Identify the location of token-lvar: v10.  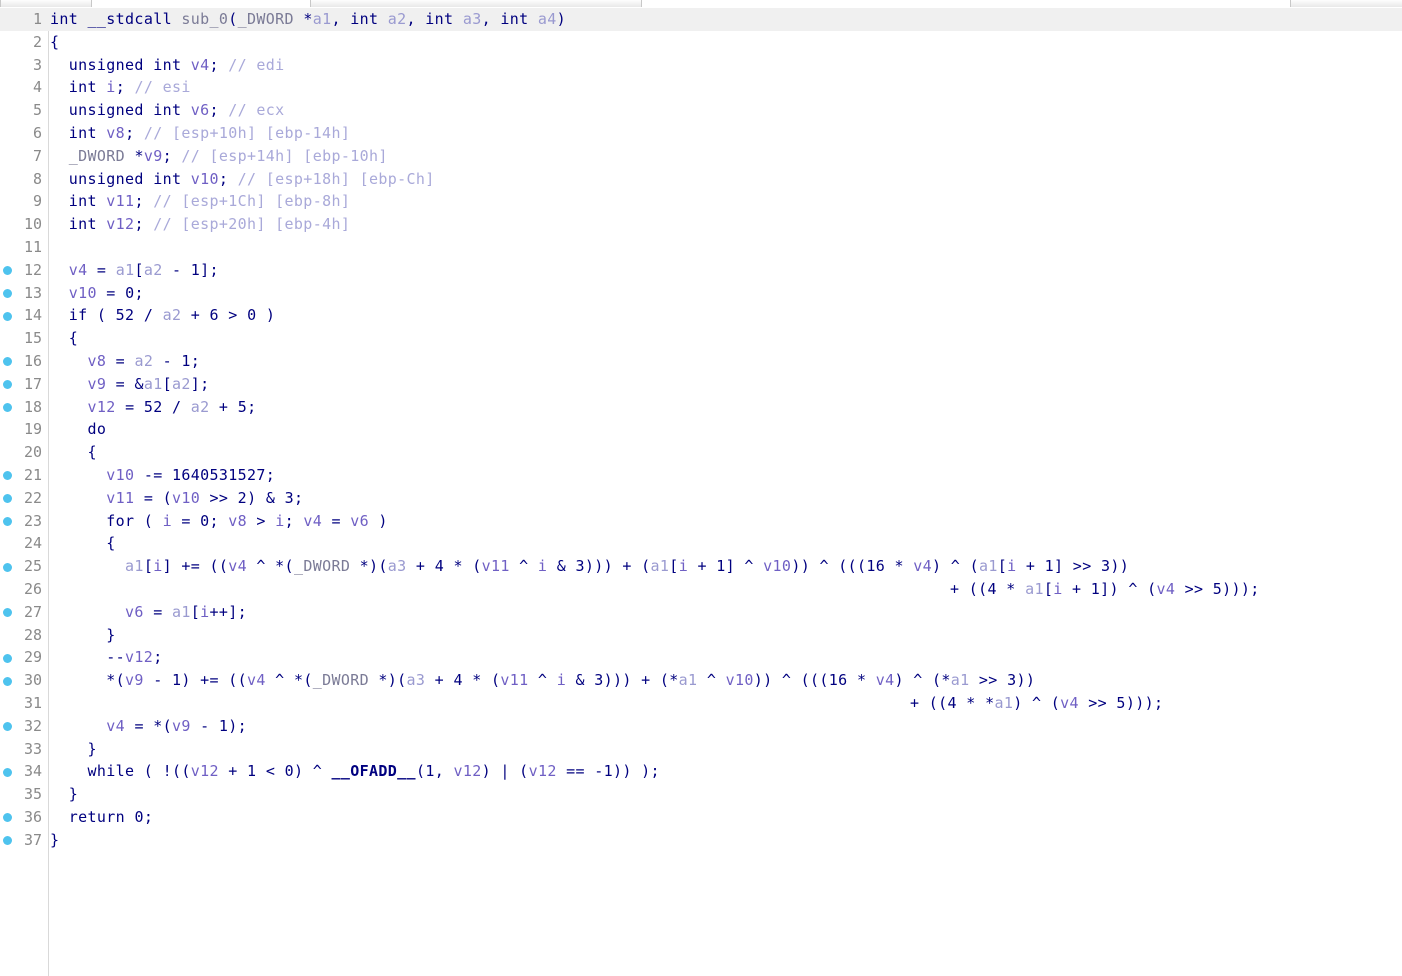
(120, 474).